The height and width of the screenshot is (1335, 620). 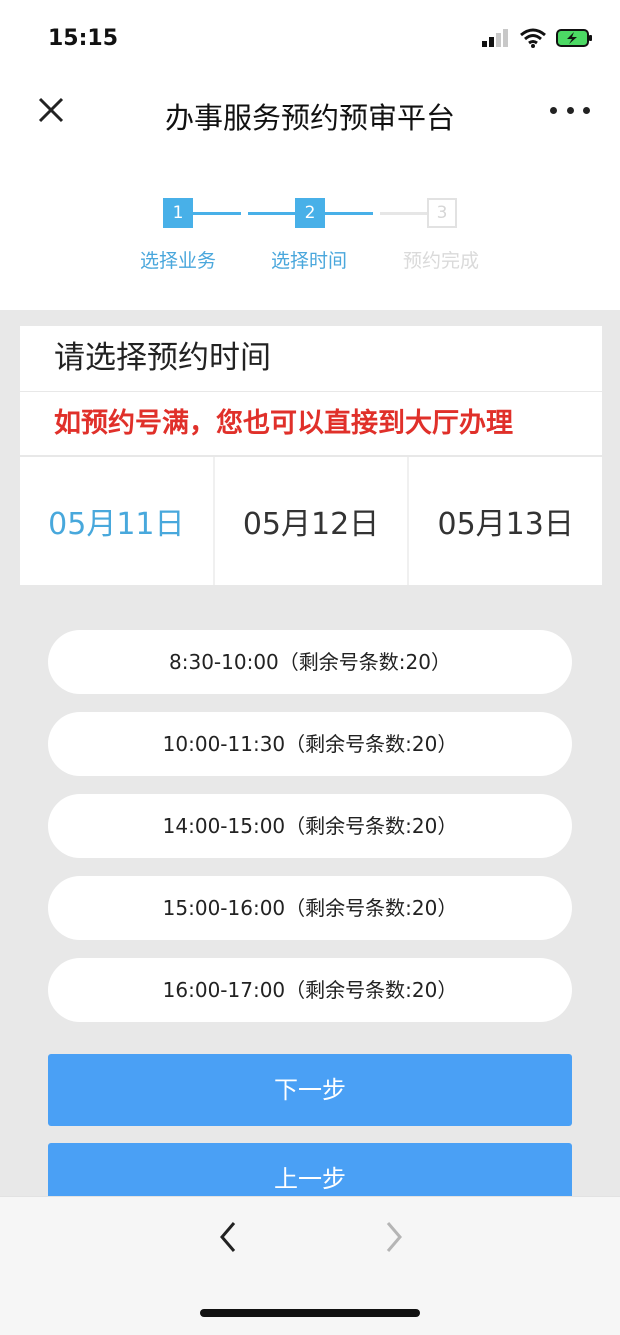 I want to click on step-3-label: 预约完成, so click(x=441, y=261).